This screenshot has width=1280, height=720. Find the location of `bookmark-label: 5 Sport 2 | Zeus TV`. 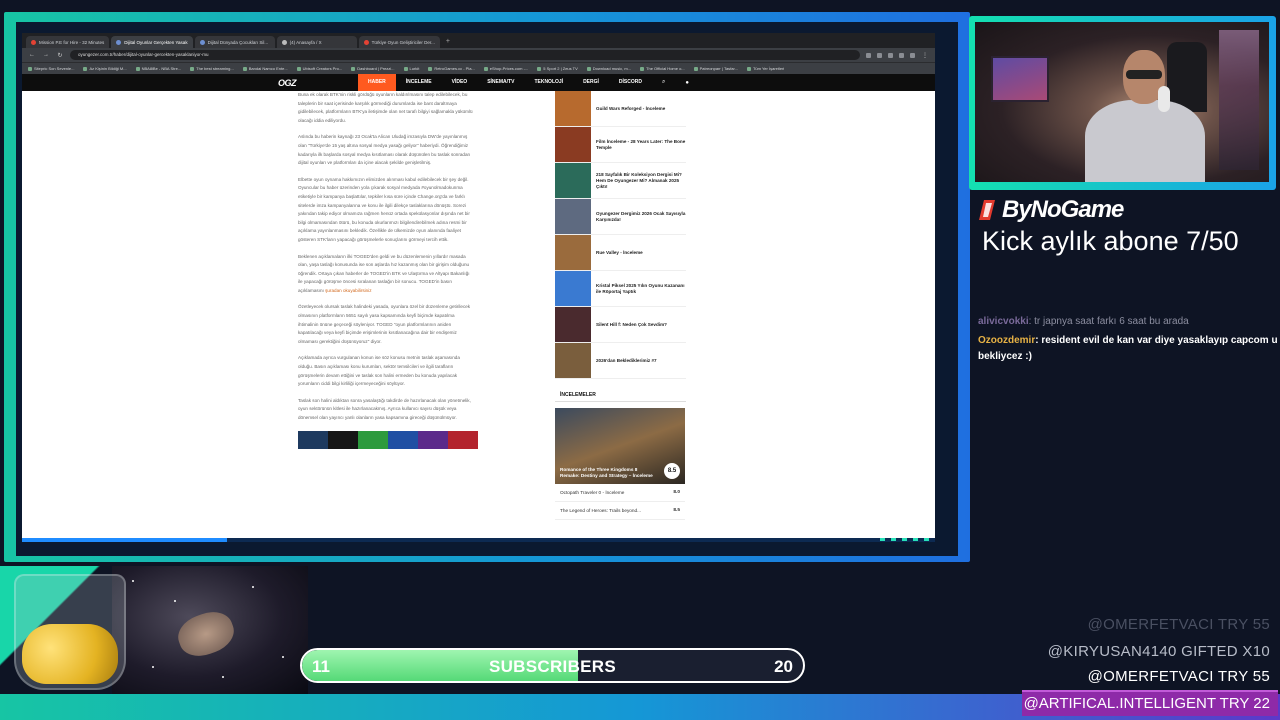

bookmark-label: 5 Sport 2 | Zeus TV is located at coordinates (560, 68).